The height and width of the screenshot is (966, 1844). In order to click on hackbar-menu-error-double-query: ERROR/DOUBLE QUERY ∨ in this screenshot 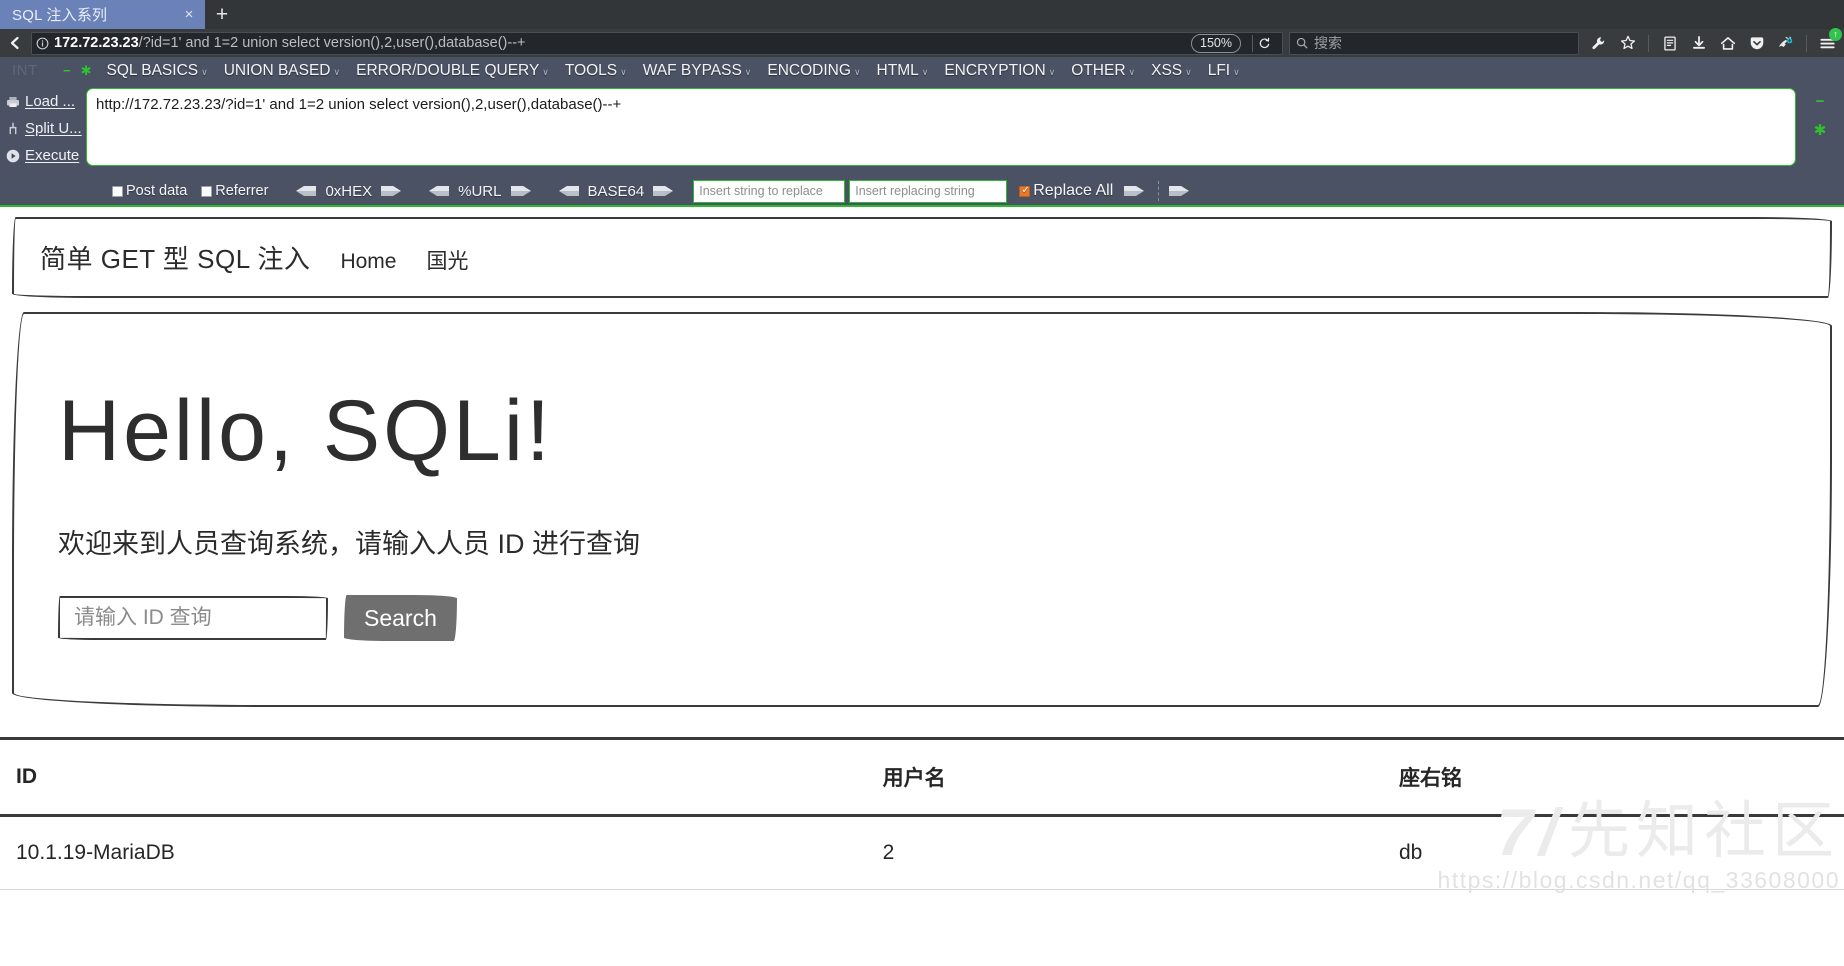, I will do `click(450, 71)`.